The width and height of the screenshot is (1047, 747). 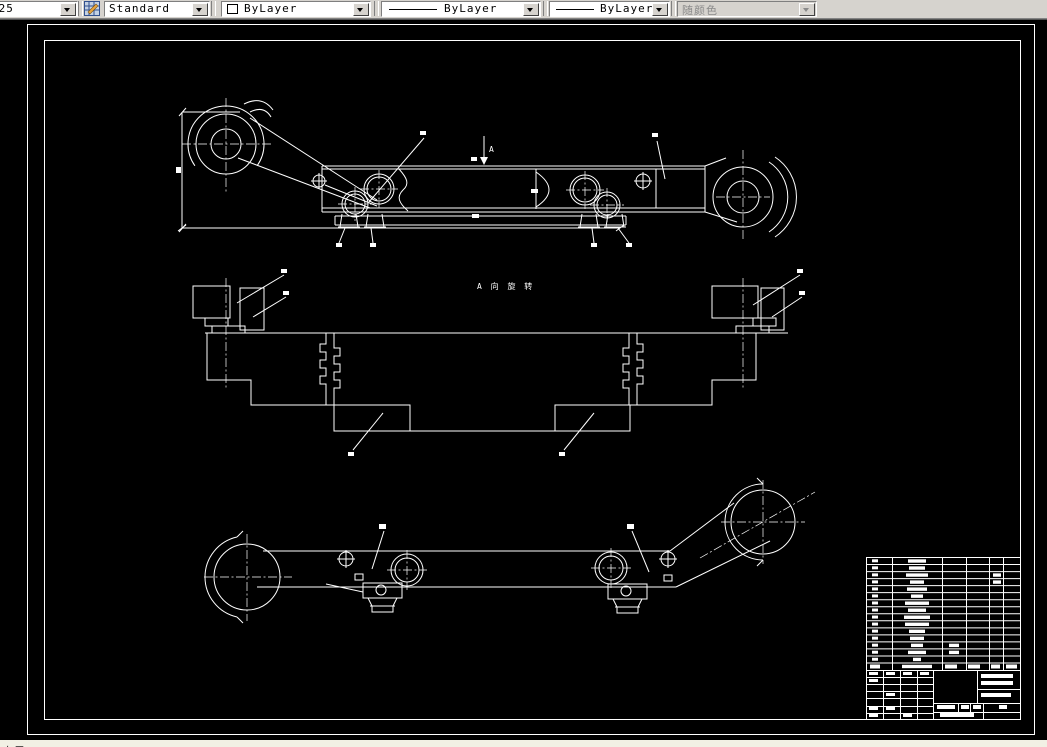 I want to click on properties-toolbar: -25 Standard ByLayer ByLayer, so click(x=523, y=9).